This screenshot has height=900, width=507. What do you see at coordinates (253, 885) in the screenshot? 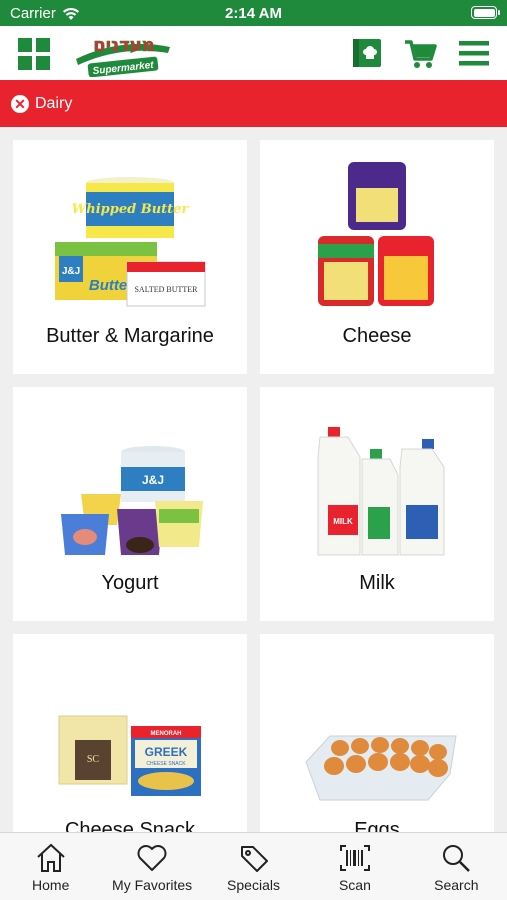
I see `tab-label: Specials` at bounding box center [253, 885].